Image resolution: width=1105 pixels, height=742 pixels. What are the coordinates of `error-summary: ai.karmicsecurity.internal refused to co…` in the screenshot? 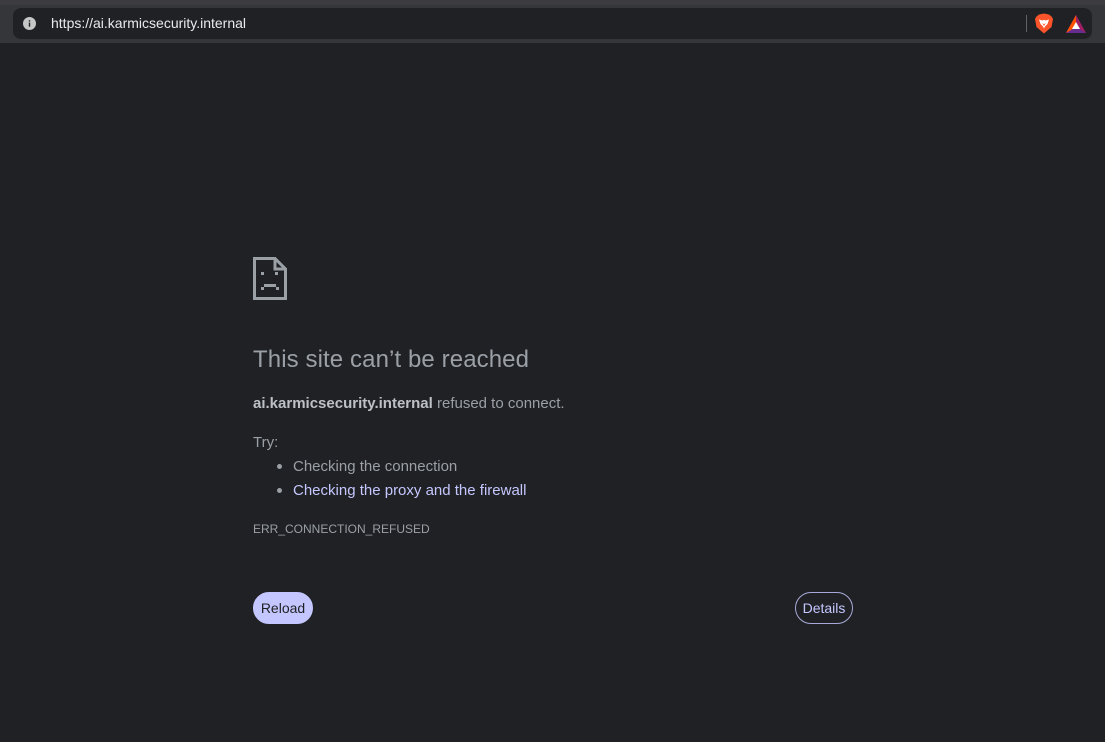 It's located at (409, 403).